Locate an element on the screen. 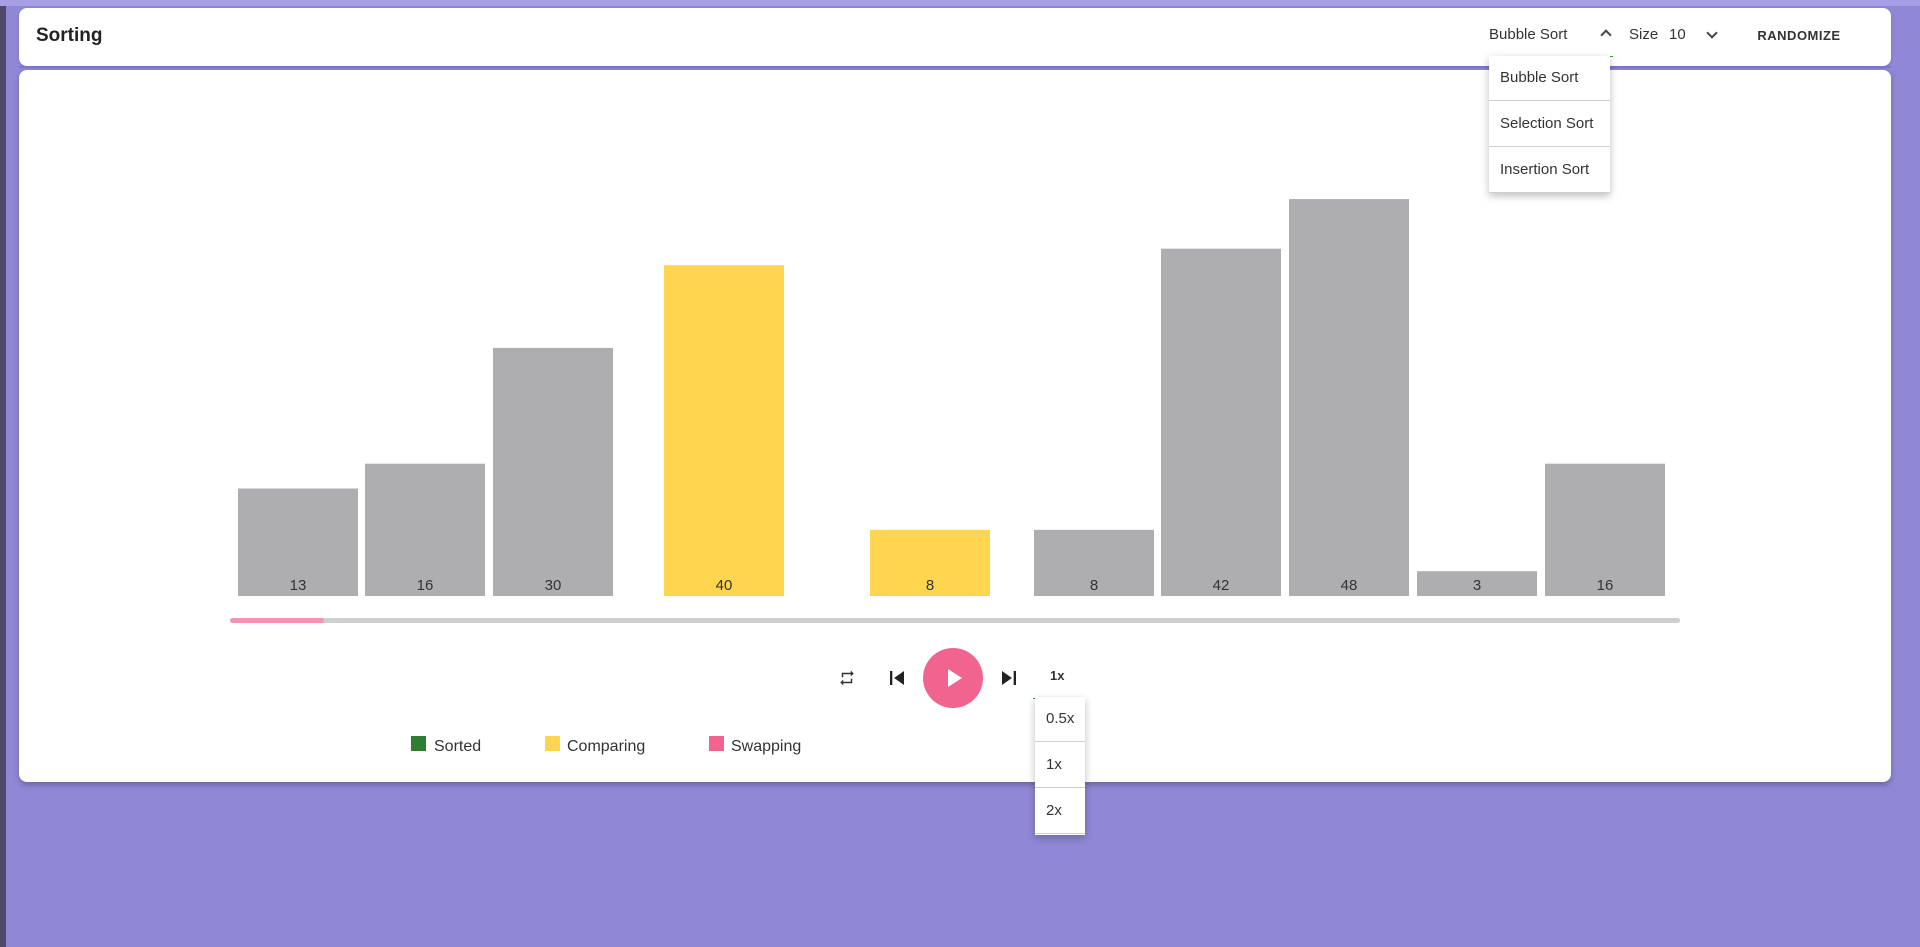 Image resolution: width=1920 pixels, height=947 pixels. speed-option-label: 0.5x is located at coordinates (1060, 718).